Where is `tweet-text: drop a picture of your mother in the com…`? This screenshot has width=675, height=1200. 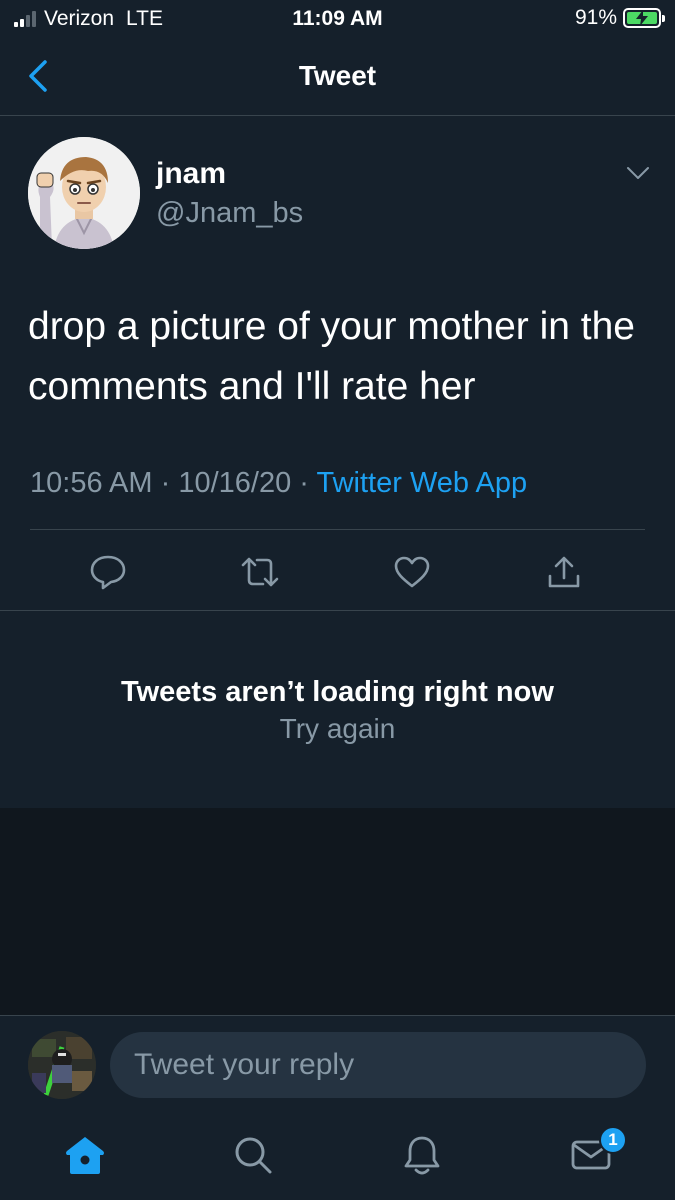 tweet-text: drop a picture of your mother in the com… is located at coordinates (331, 356).